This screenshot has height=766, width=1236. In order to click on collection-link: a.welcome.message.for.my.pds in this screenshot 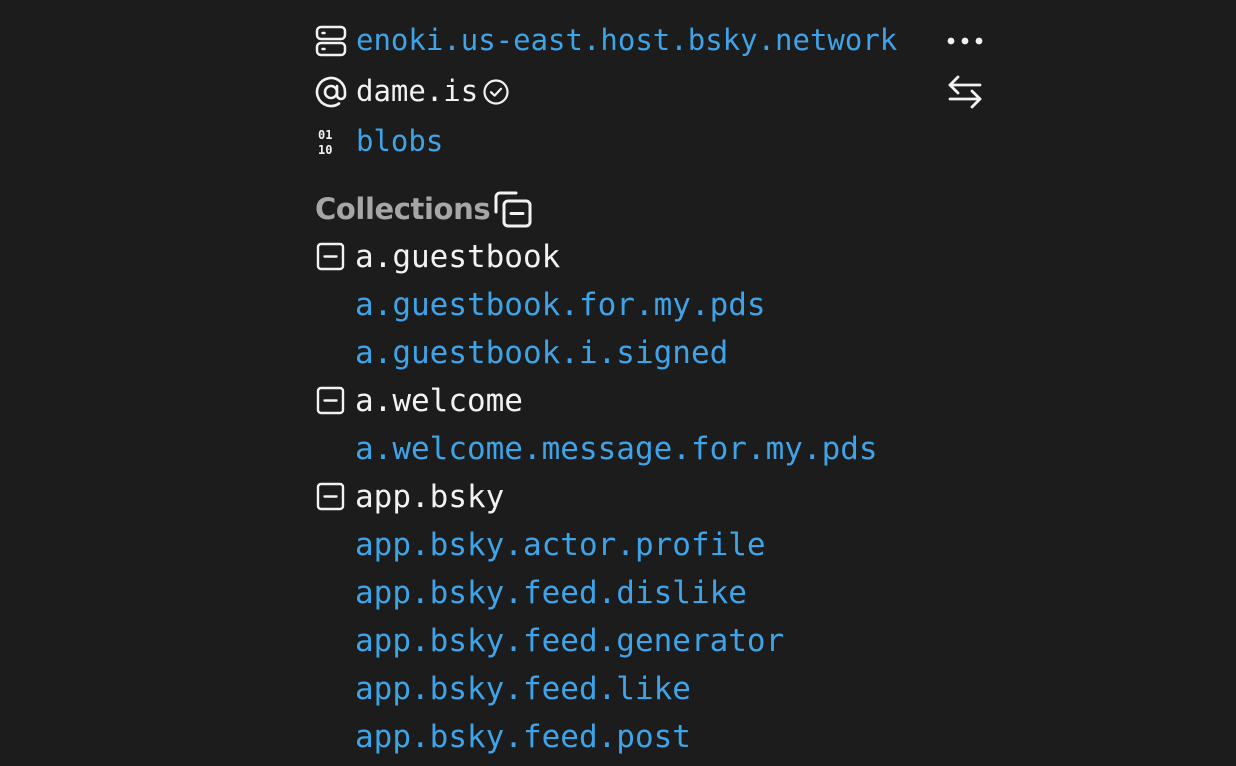, I will do `click(616, 449)`.